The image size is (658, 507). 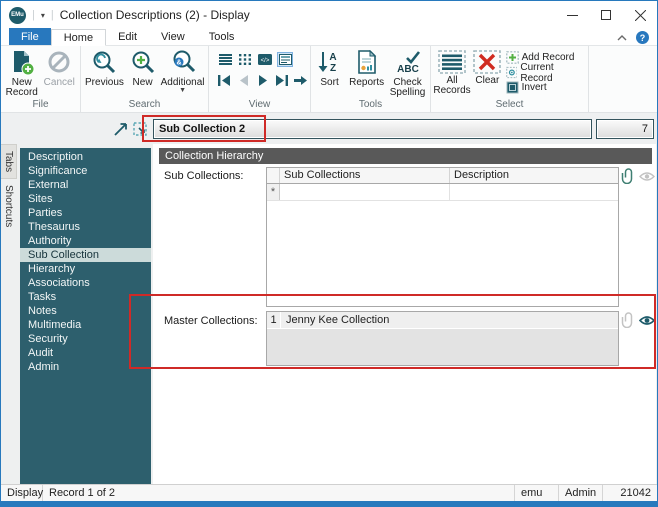 I want to click on select-record-icon, so click(x=140, y=128).